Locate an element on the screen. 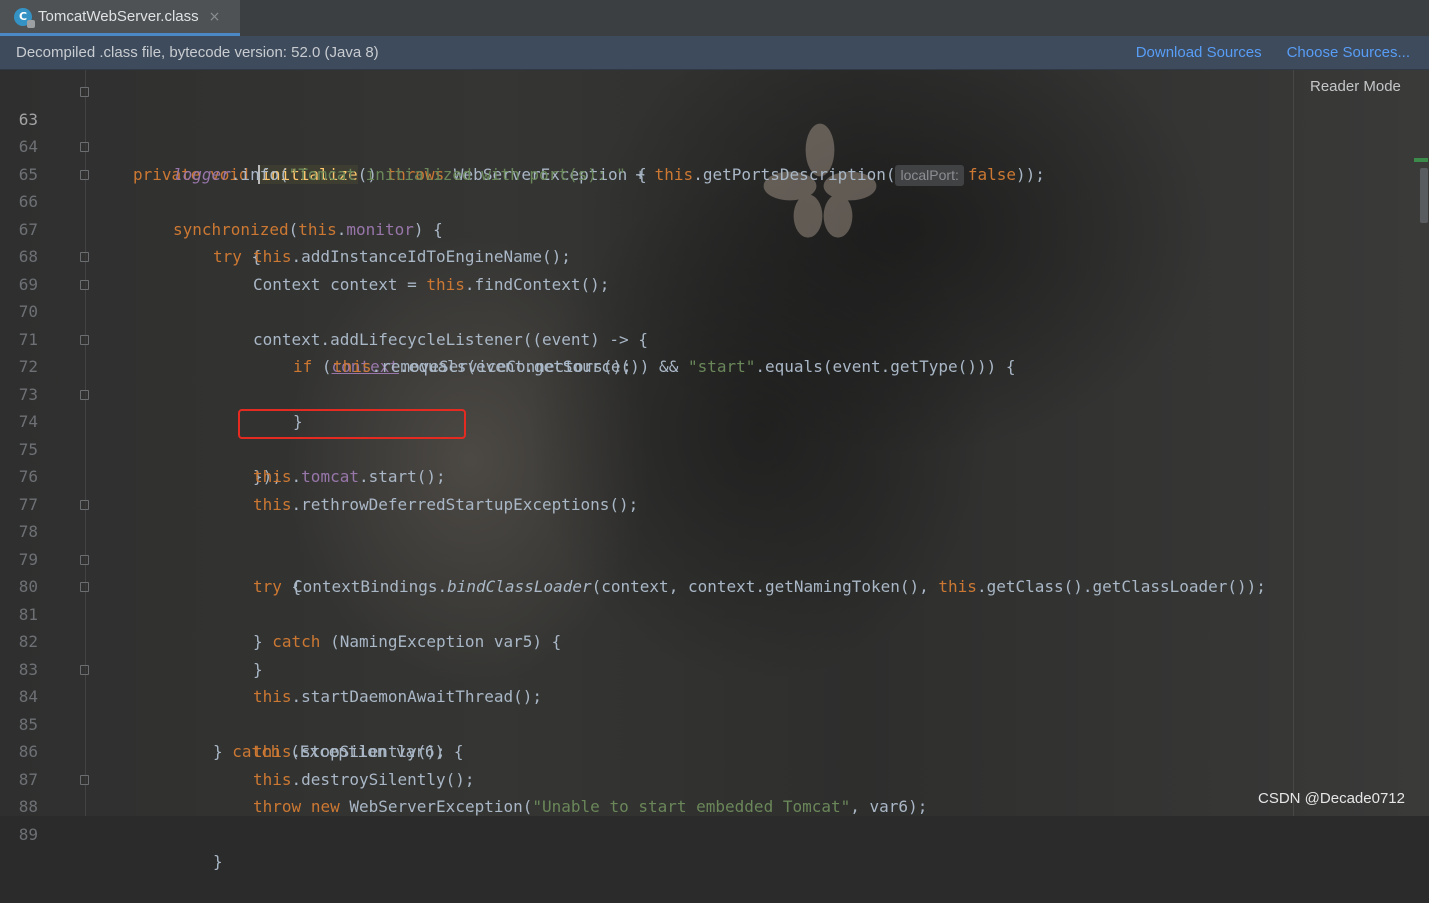 The width and height of the screenshot is (1429, 903). class-file-icon: C is located at coordinates (24, 17).